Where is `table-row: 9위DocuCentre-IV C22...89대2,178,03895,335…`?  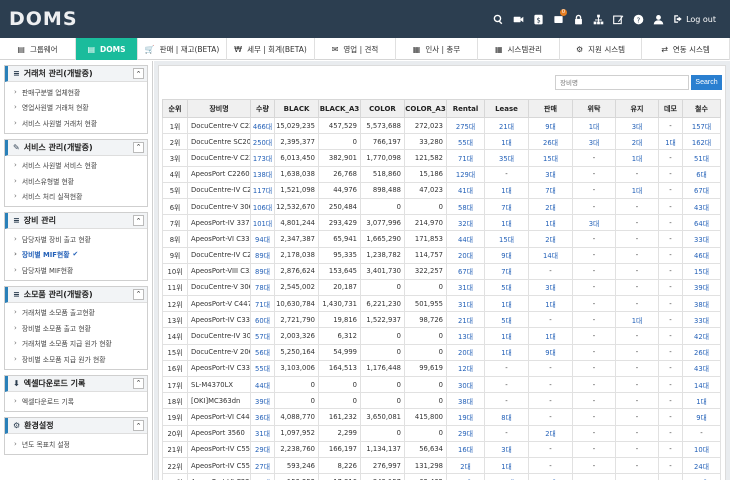
table-row: 9위DocuCentre-IV C22...89대2,178,03895,335… is located at coordinates (441, 255).